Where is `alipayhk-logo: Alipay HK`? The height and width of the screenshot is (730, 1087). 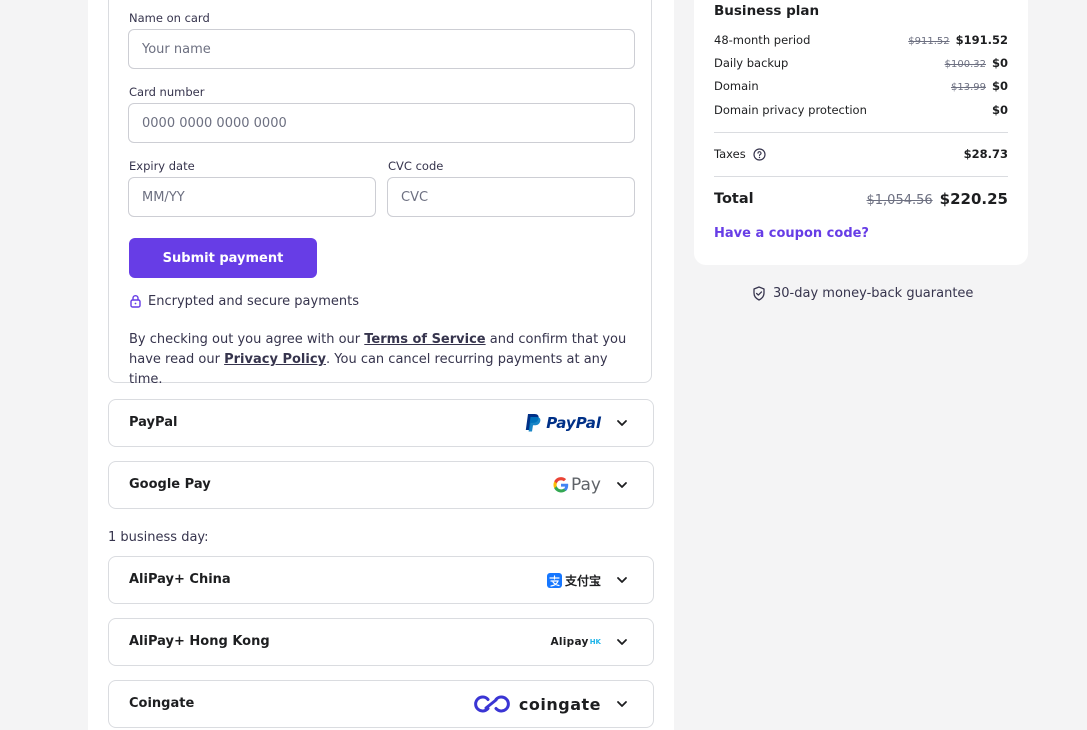 alipayhk-logo: Alipay HK is located at coordinates (575, 642).